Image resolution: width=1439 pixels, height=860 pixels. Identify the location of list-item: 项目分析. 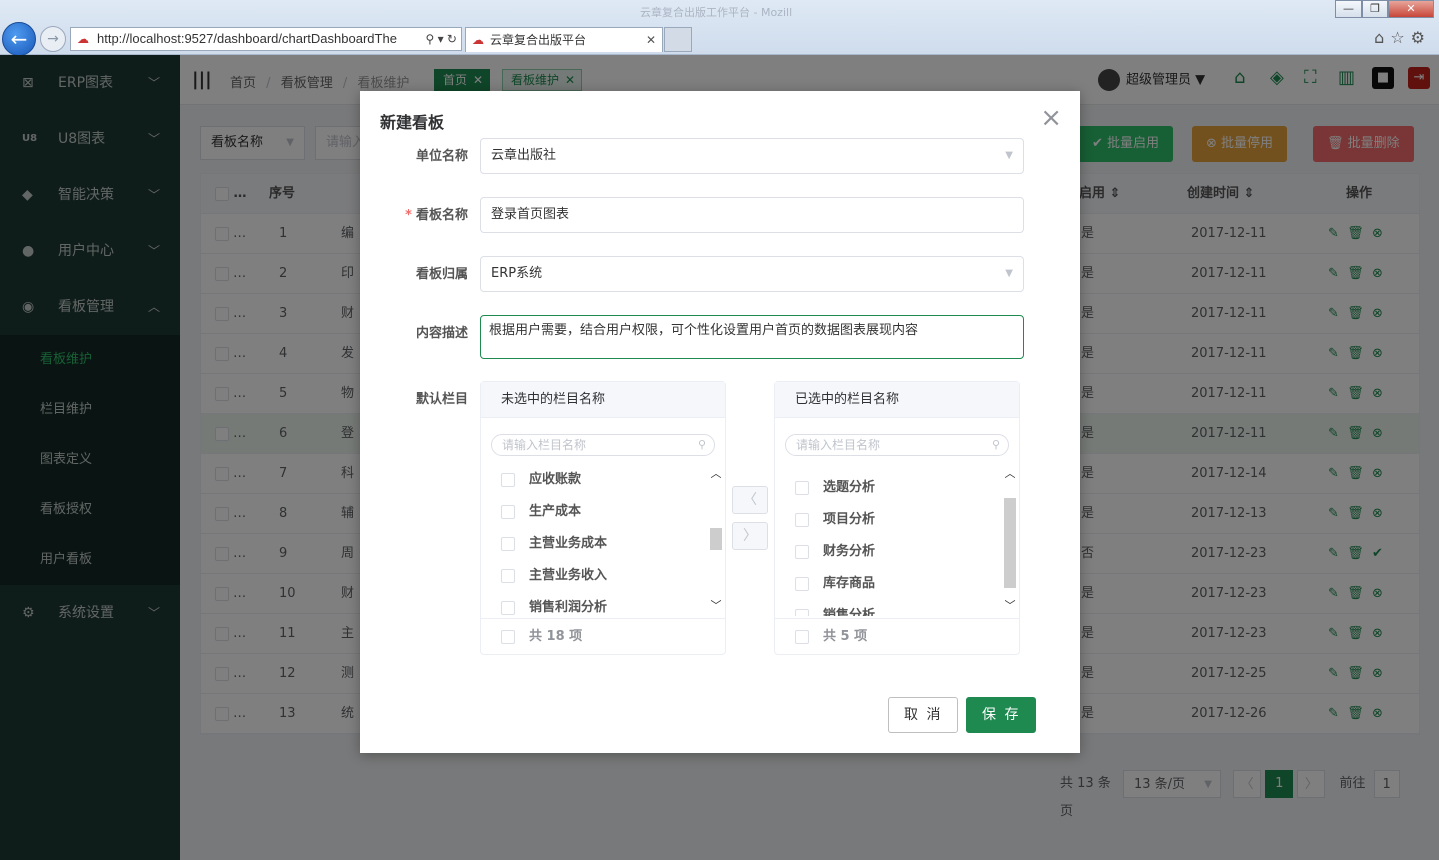
(889, 520).